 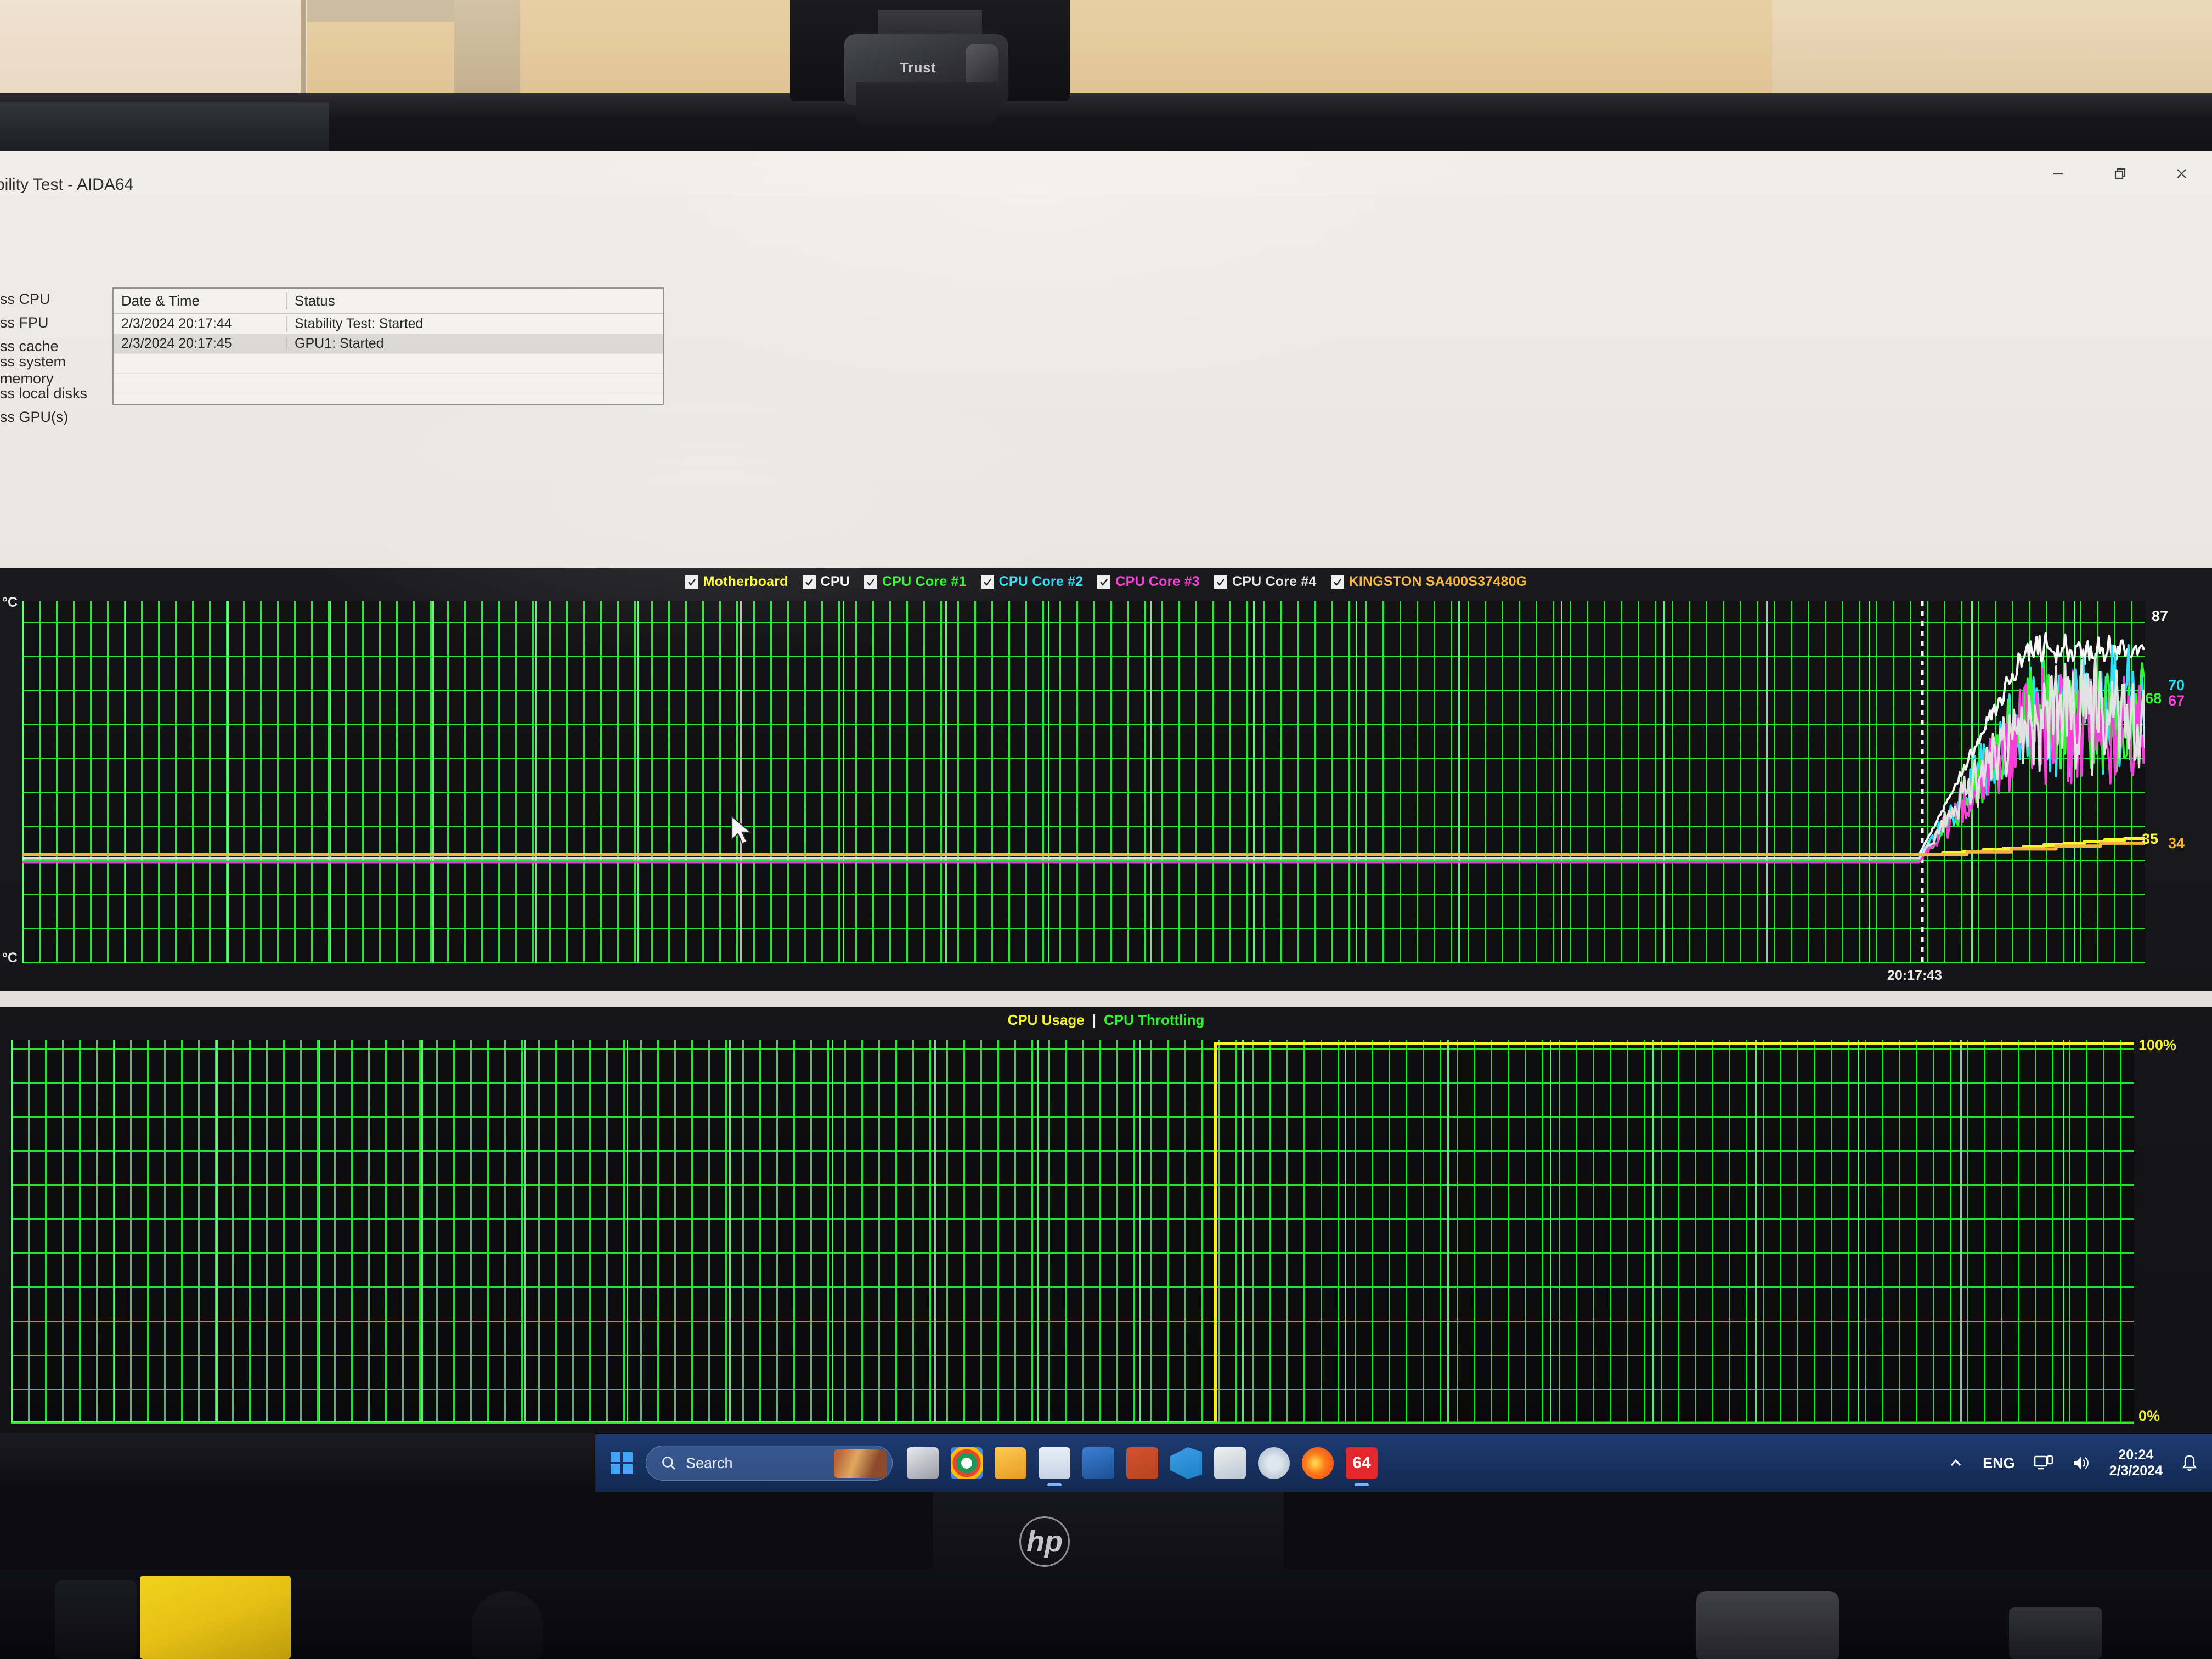 What do you see at coordinates (2181, 173) in the screenshot?
I see `close-icon` at bounding box center [2181, 173].